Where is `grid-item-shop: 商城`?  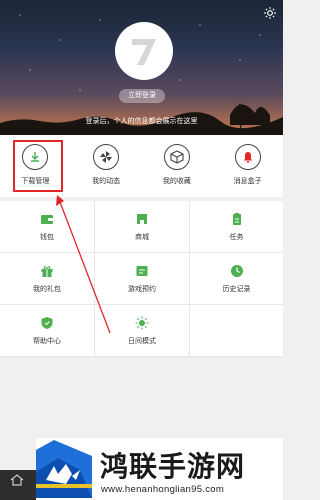
grid-item-shop: 商城 is located at coordinates (142, 227).